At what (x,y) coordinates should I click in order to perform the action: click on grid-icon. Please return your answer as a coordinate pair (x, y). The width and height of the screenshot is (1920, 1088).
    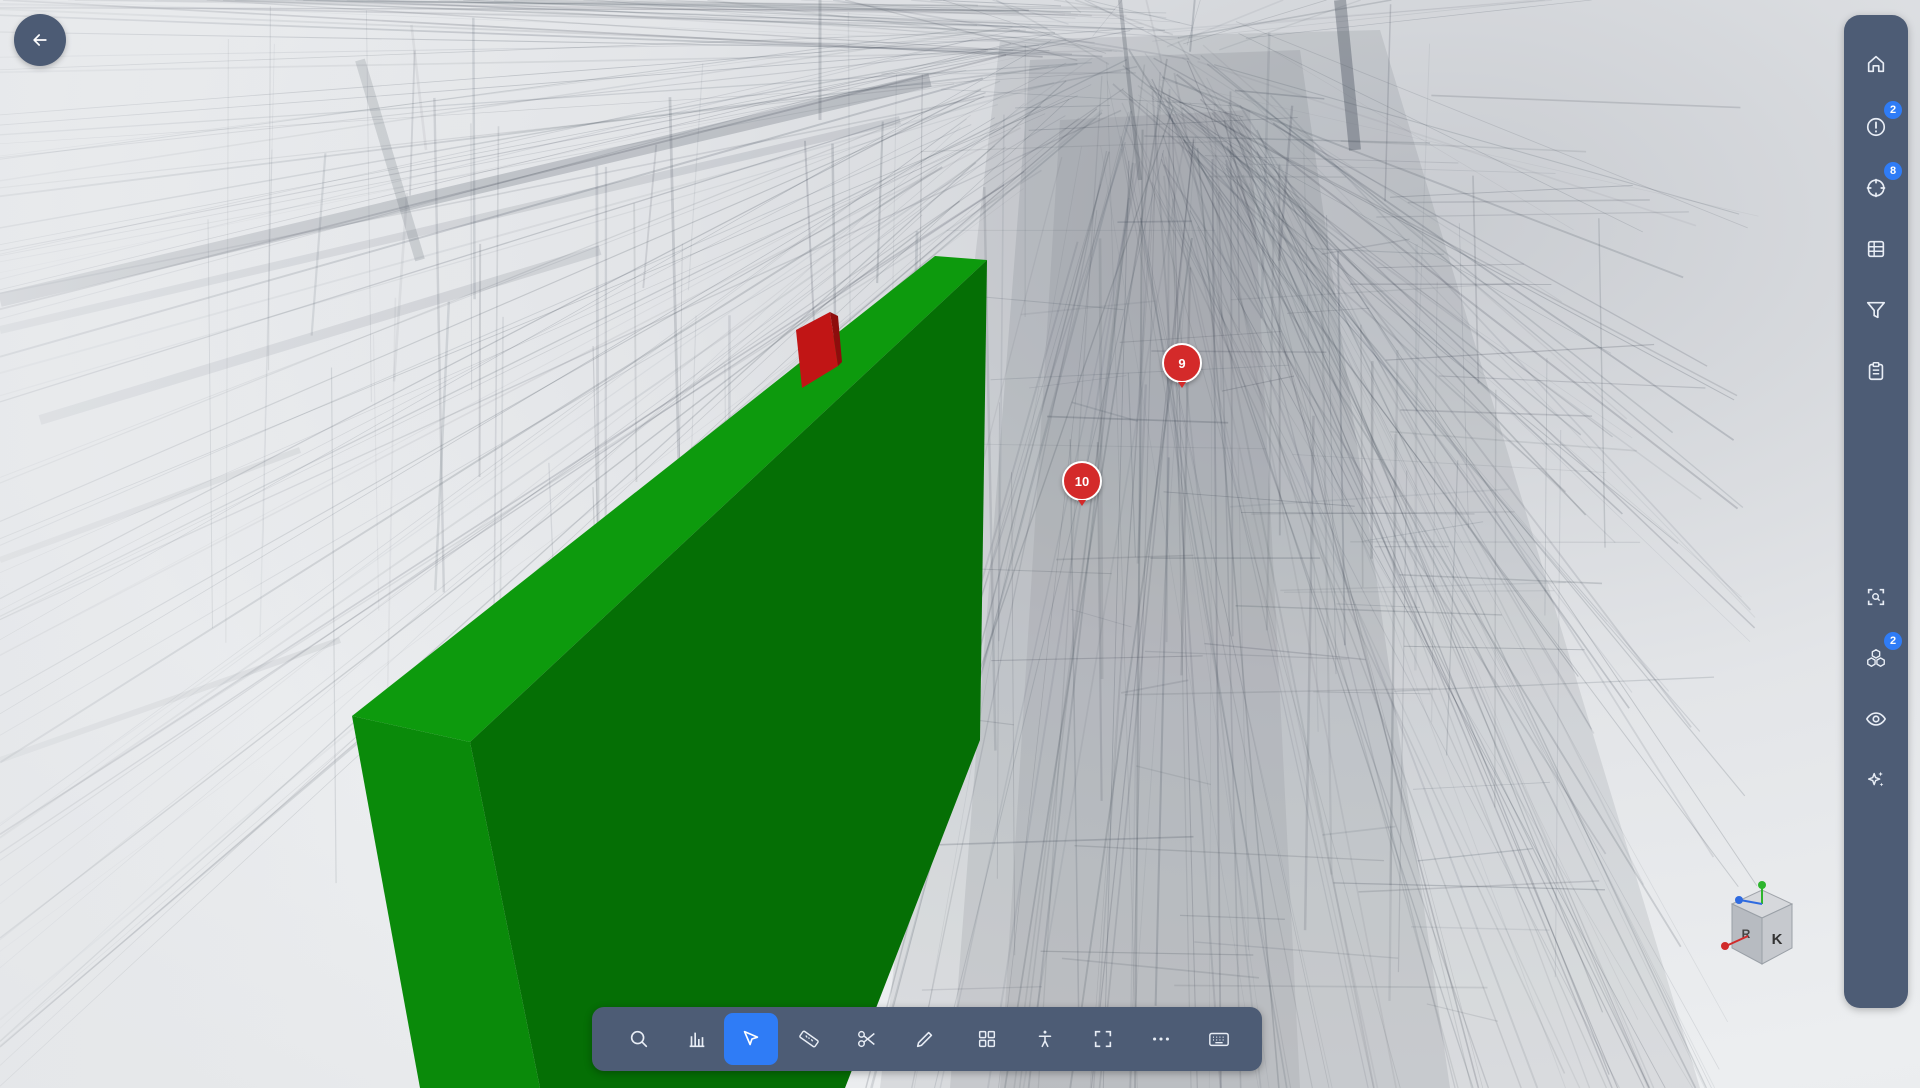
    Looking at the image, I should click on (987, 1039).